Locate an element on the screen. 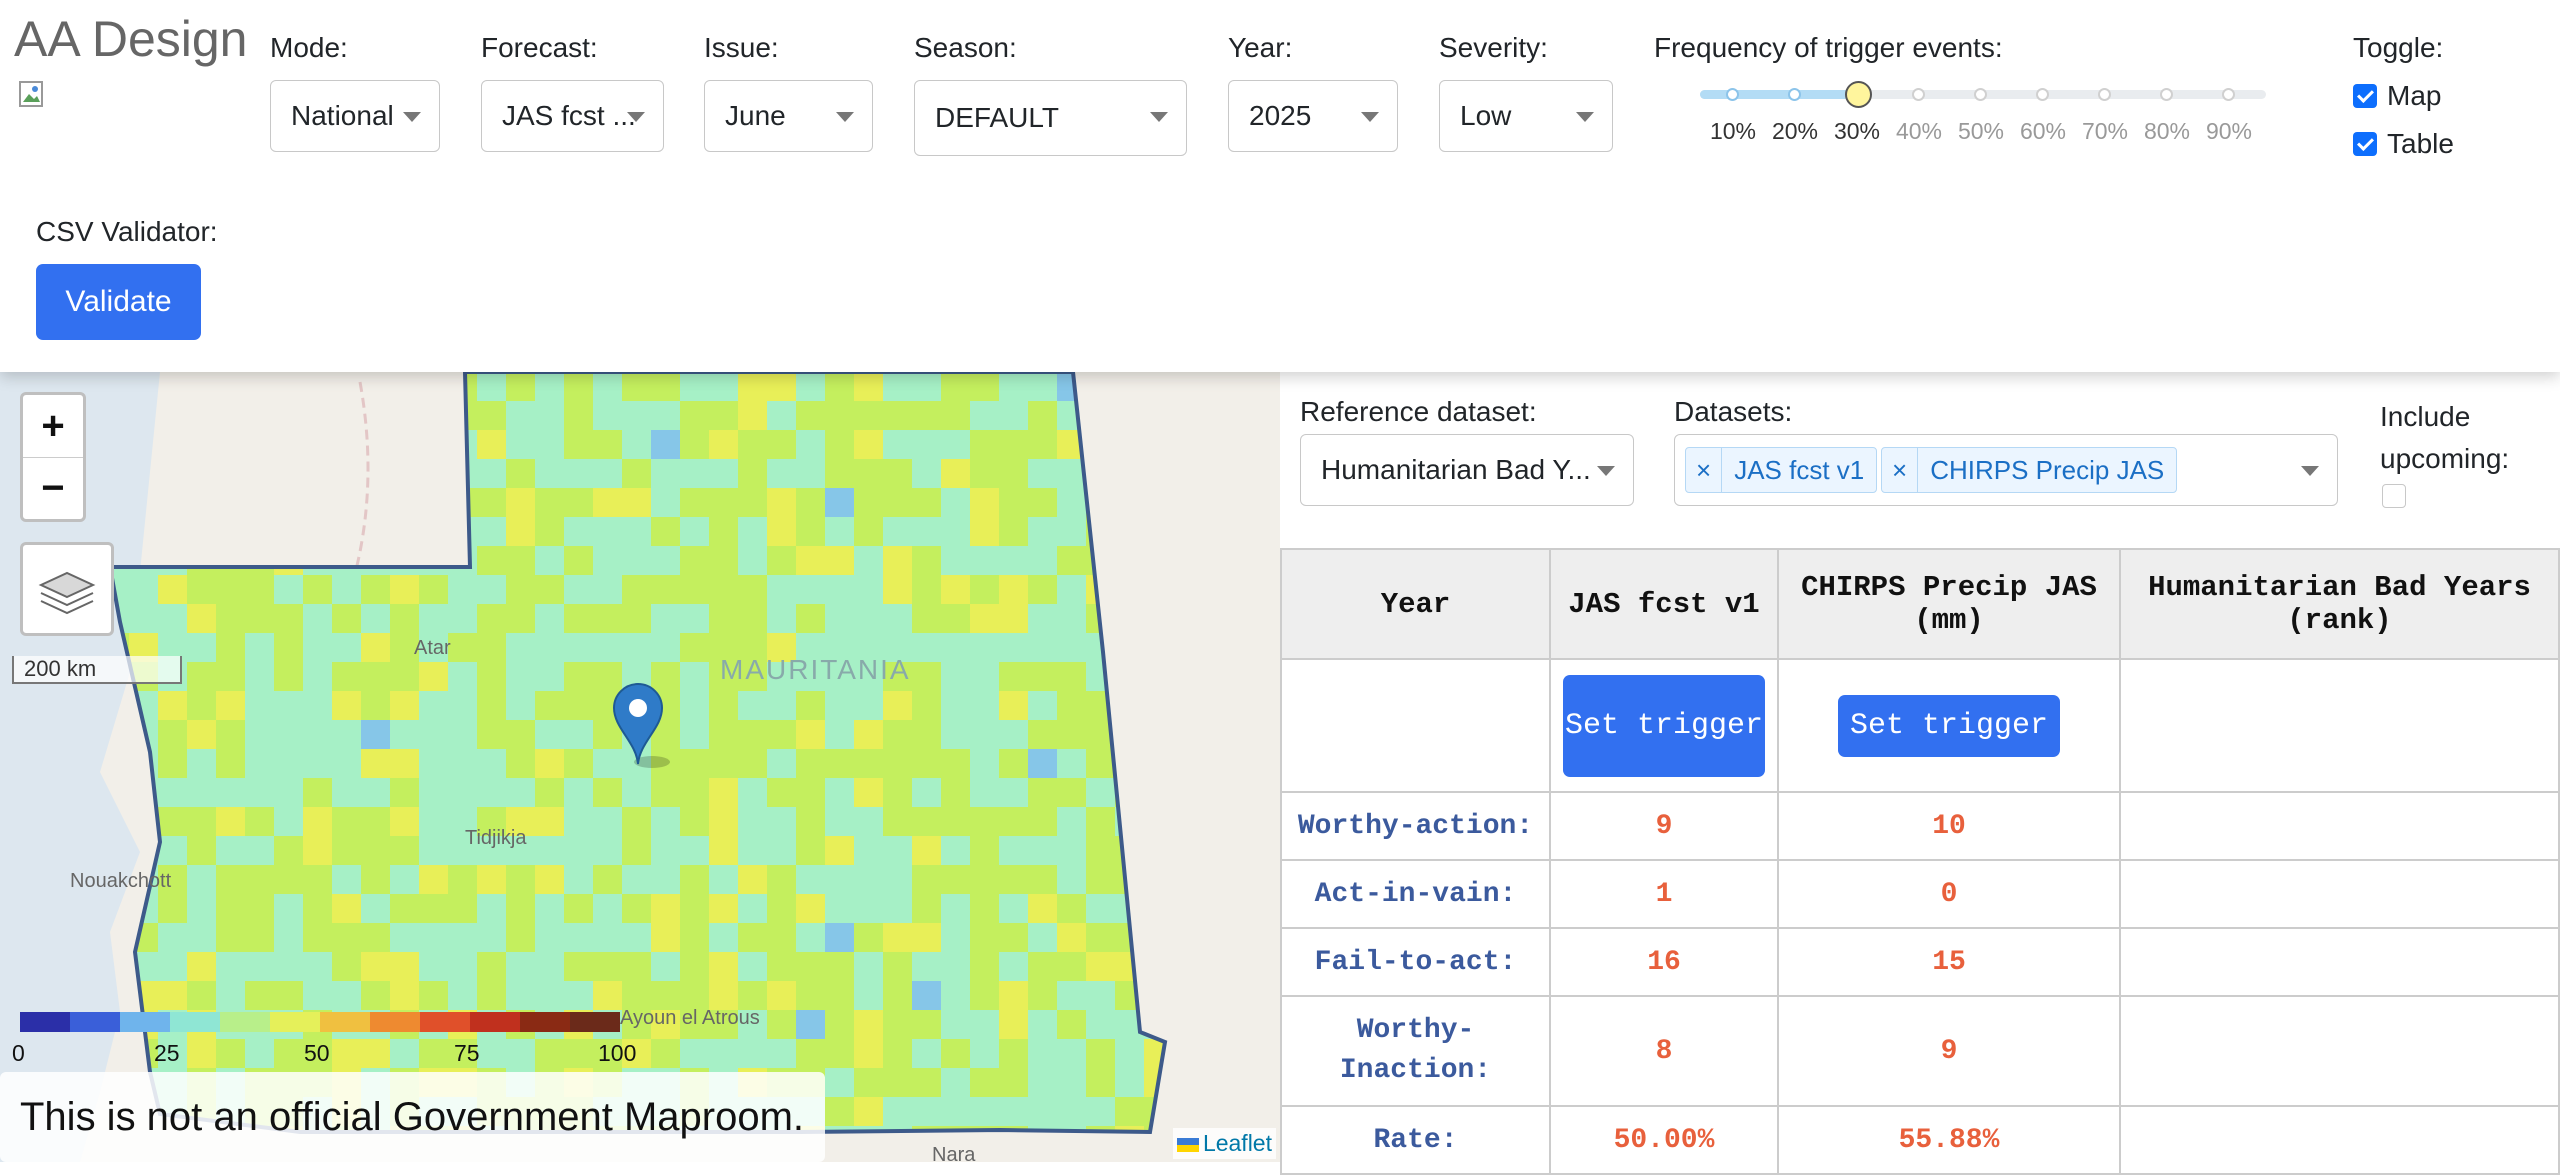 The height and width of the screenshot is (1175, 2560). map-toggle: Map is located at coordinates (2397, 96).